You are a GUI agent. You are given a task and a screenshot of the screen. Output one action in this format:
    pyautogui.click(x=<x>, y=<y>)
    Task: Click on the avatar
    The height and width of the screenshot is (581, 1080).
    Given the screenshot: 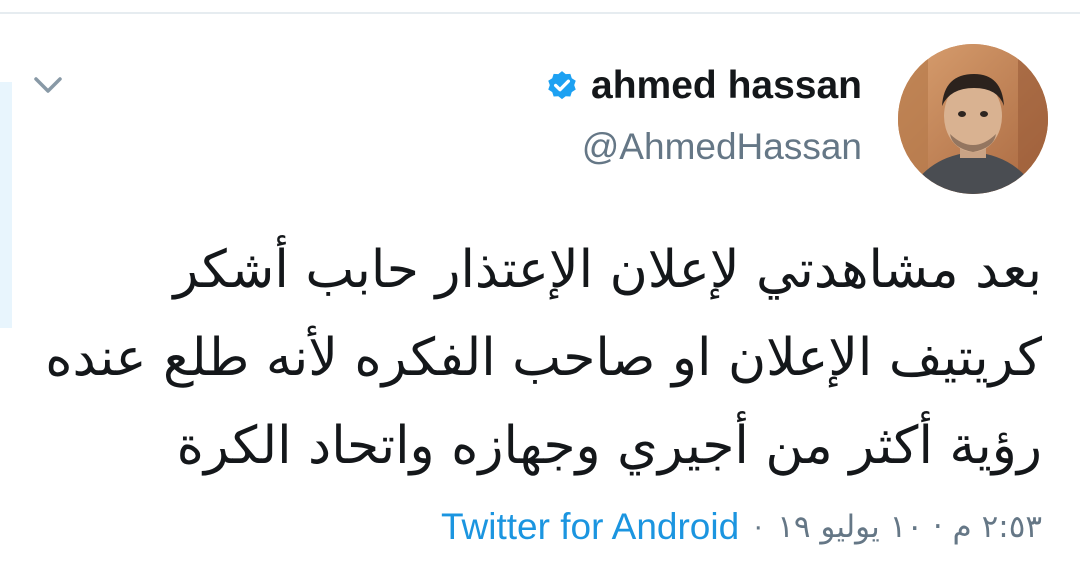 What is the action you would take?
    pyautogui.click(x=973, y=119)
    